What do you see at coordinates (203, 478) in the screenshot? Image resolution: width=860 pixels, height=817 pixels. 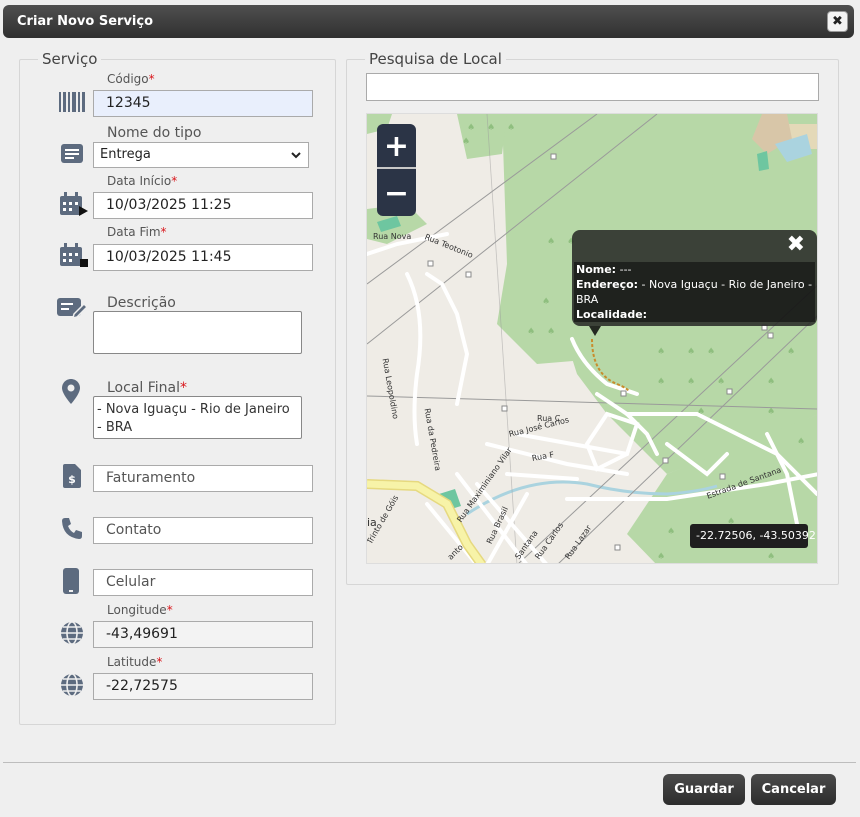 I see `faturamento-input: Faturamento` at bounding box center [203, 478].